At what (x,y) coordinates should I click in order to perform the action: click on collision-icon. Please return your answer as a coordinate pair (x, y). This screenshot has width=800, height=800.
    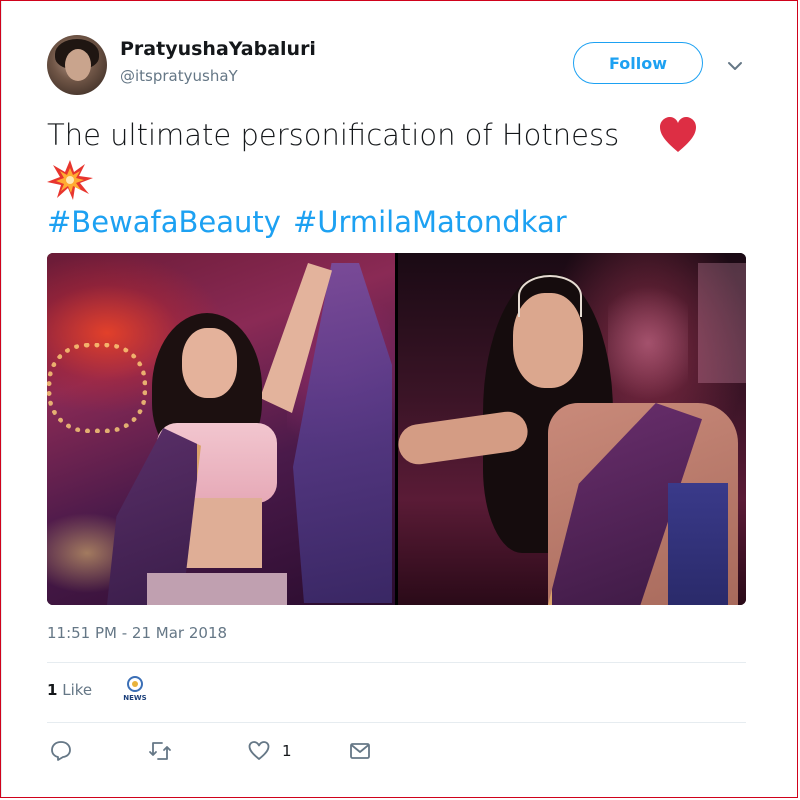
    Looking at the image, I should click on (70, 180).